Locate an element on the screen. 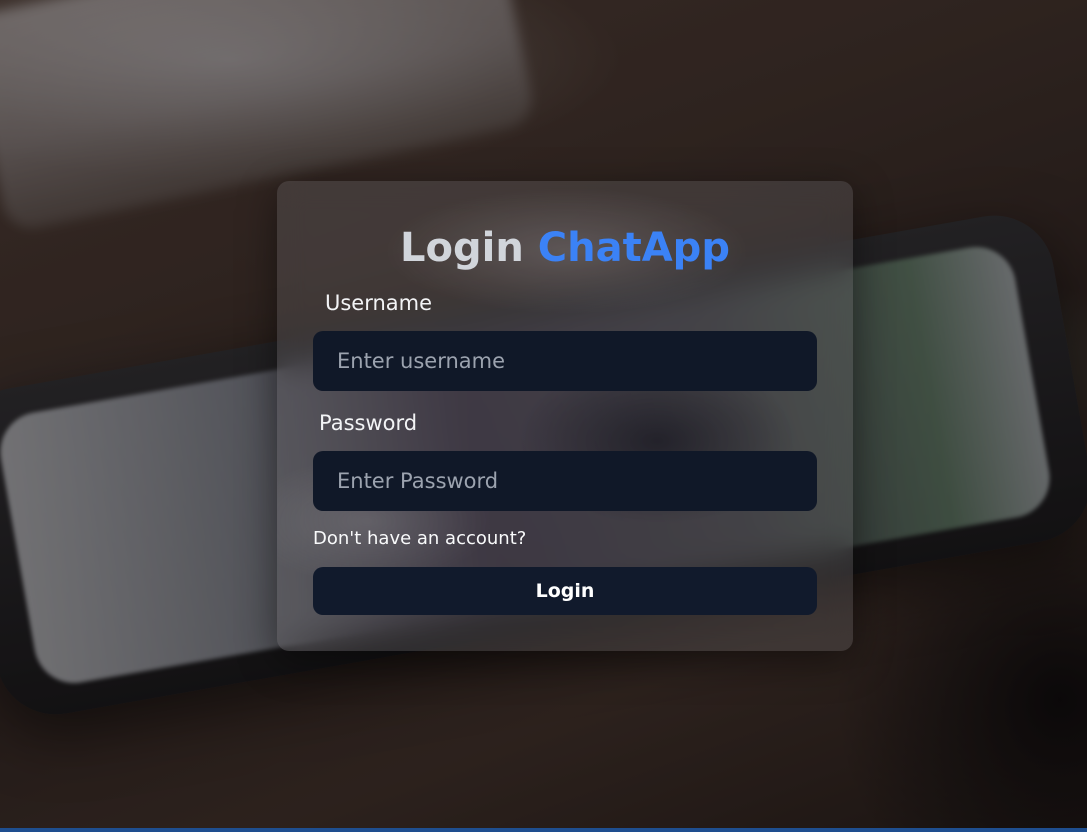  password-input is located at coordinates (565, 481).